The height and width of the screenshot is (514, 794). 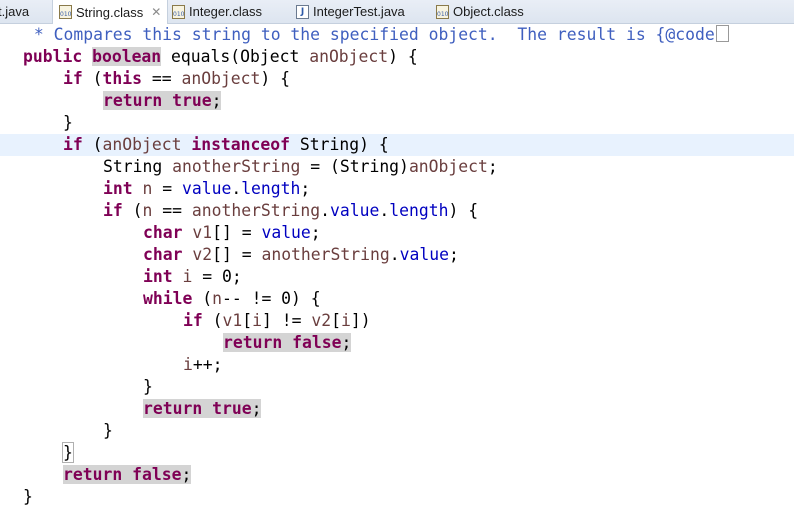 I want to click on code-line: if (this == anObject) {, so click(x=397, y=79).